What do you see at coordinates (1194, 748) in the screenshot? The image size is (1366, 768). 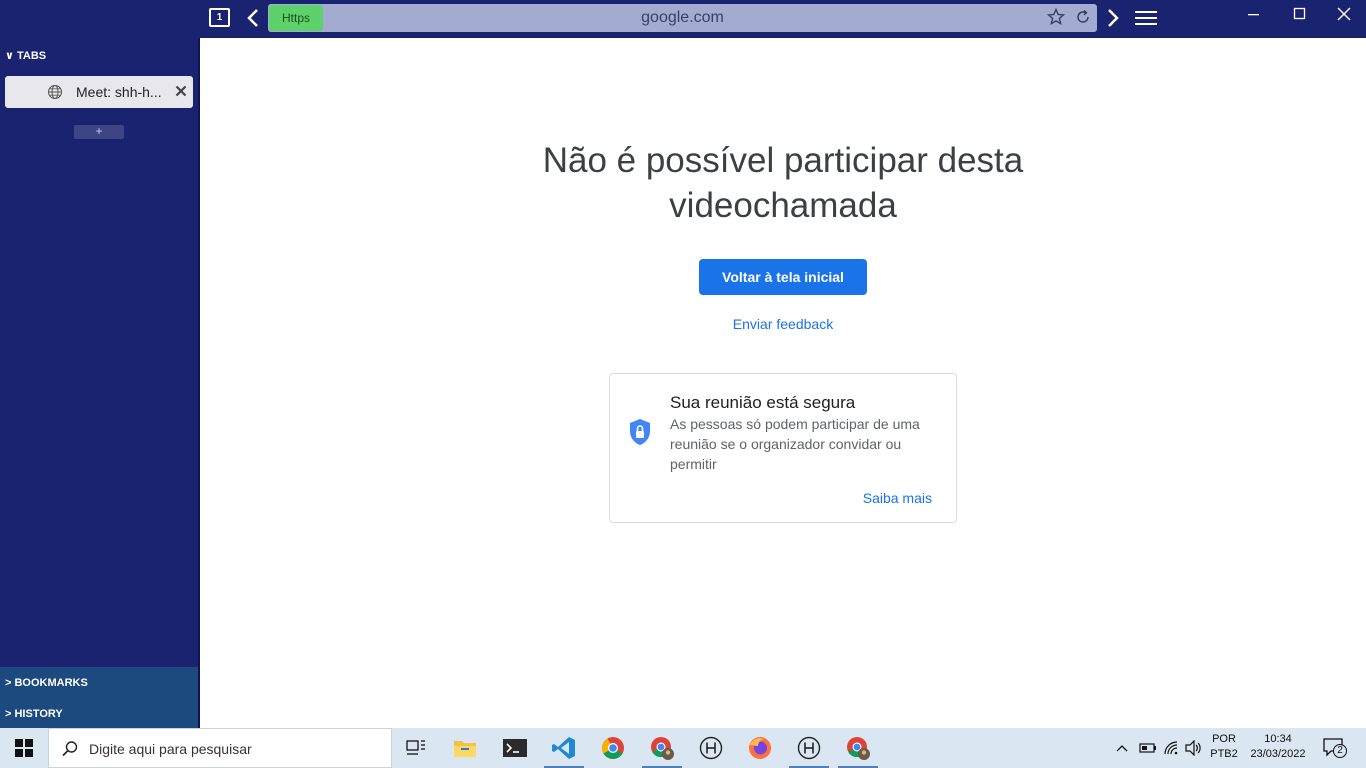 I see `volume-icon` at bounding box center [1194, 748].